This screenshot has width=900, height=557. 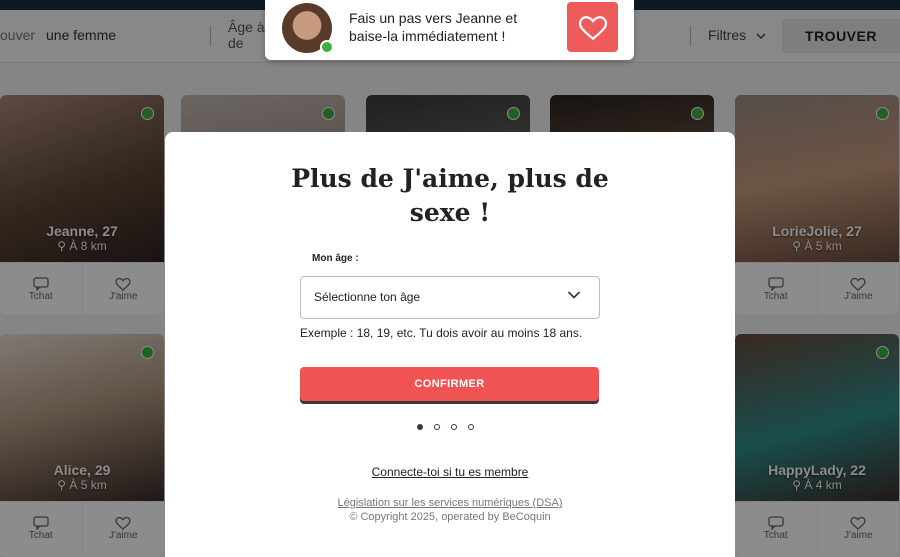 I want to click on like-button, so click(x=592, y=27).